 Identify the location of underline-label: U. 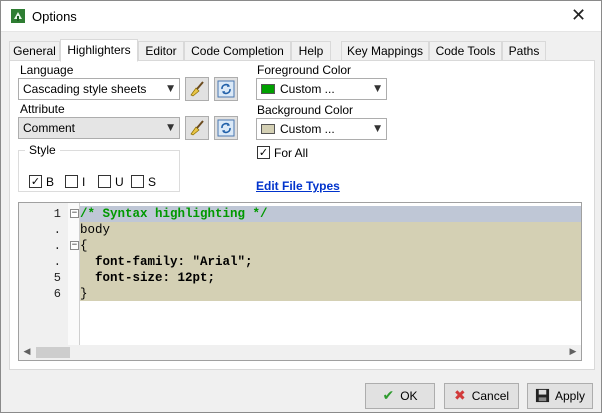
(119, 182).